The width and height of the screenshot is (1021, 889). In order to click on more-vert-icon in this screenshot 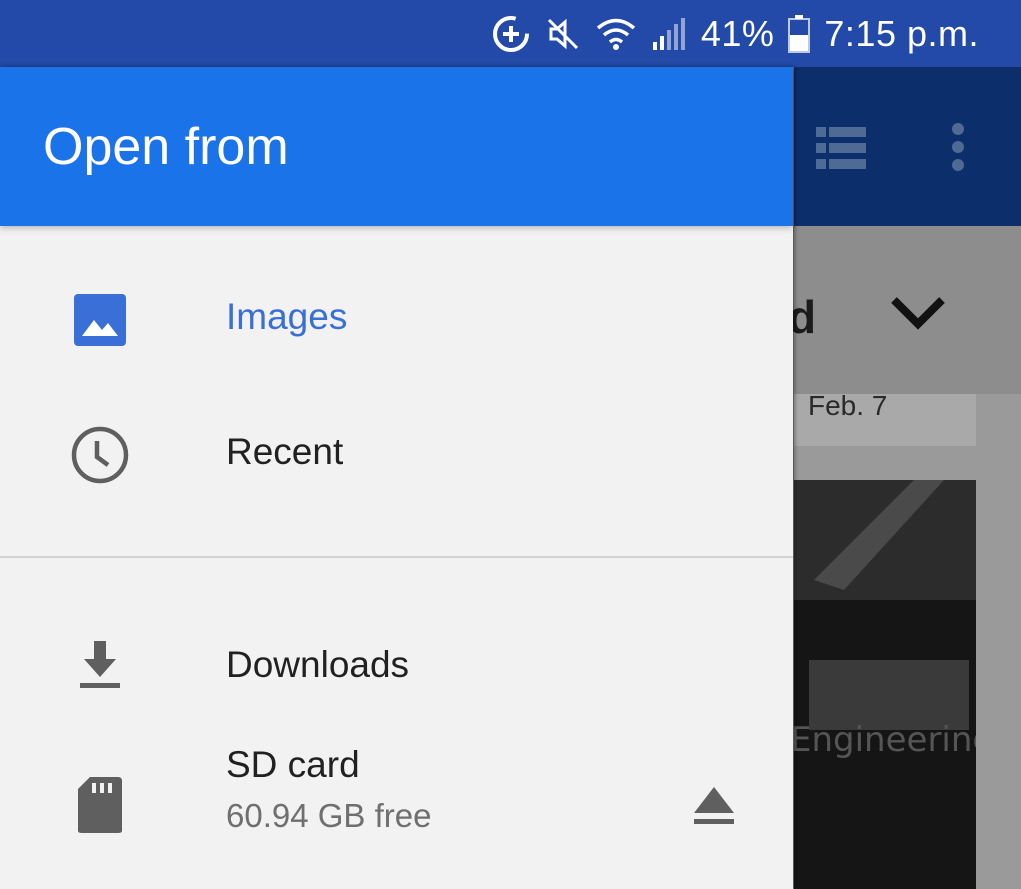, I will do `click(958, 149)`.